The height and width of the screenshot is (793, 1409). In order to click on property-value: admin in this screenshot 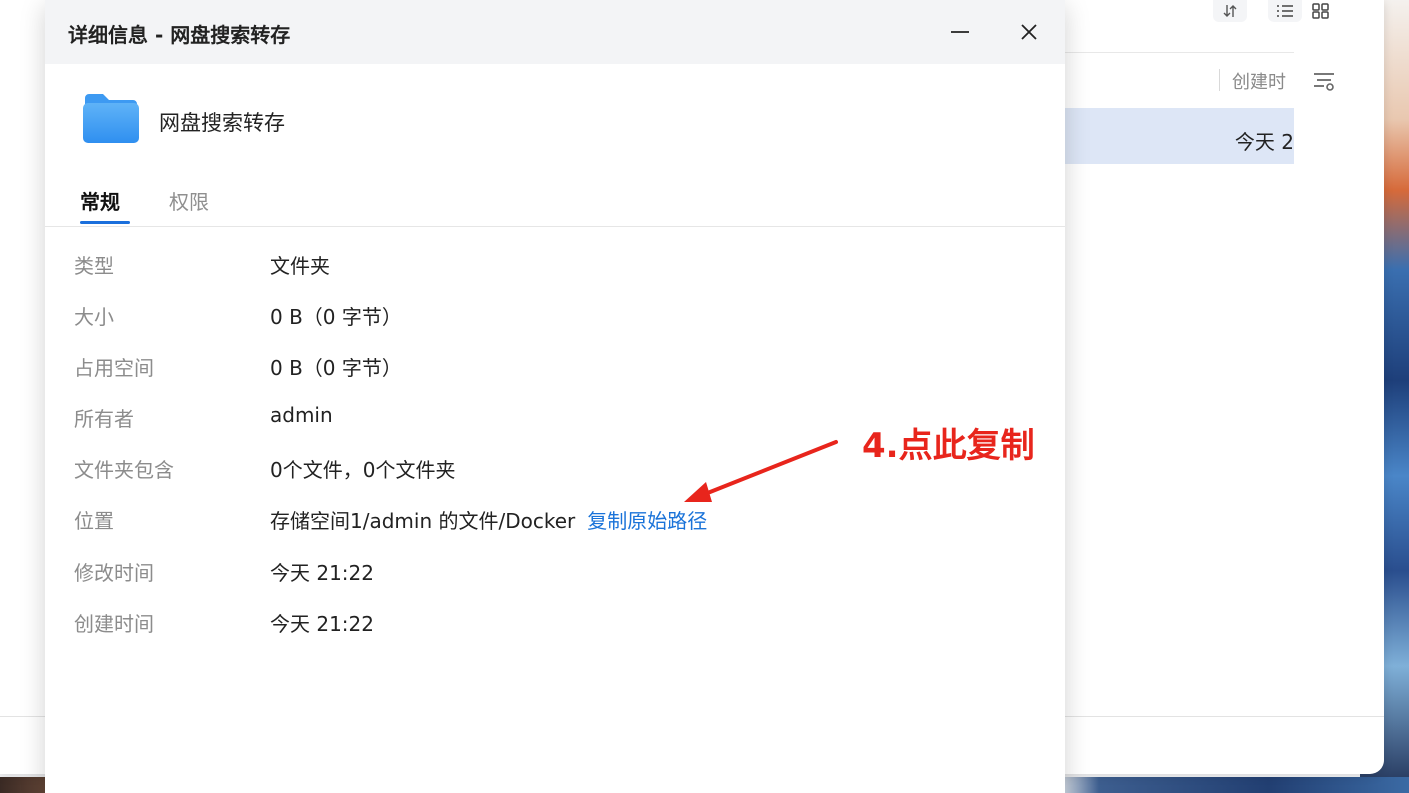, I will do `click(301, 415)`.